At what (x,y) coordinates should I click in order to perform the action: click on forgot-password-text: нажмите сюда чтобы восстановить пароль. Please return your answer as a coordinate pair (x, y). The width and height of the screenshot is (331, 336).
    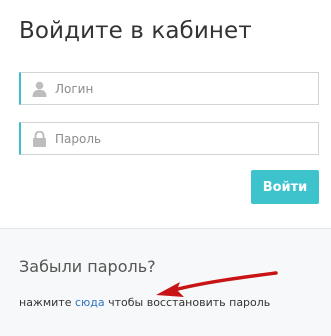
    Looking at the image, I should click on (144, 302).